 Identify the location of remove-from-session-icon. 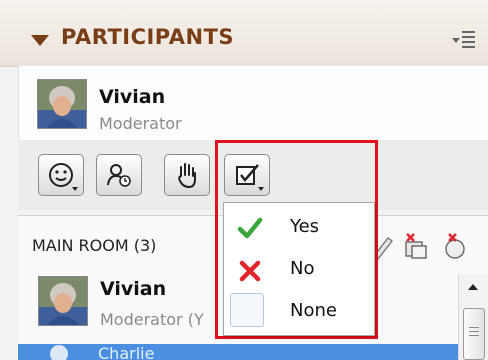
(455, 246).